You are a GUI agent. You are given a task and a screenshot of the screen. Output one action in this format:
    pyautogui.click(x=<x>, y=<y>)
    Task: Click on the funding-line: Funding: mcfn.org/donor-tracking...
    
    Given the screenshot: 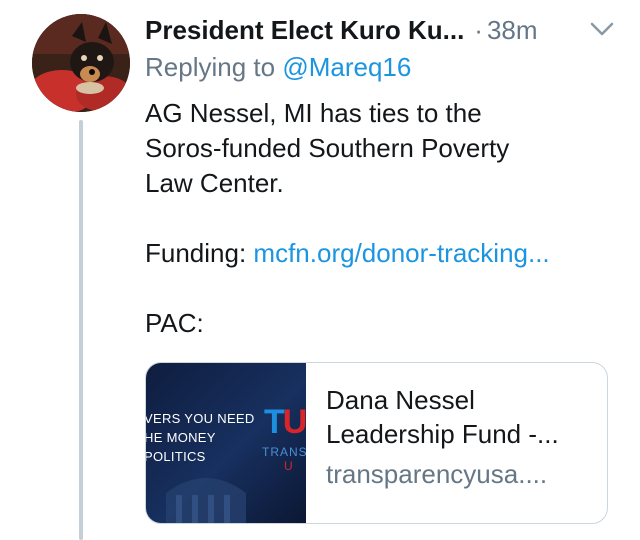 What is the action you would take?
    pyautogui.click(x=380, y=253)
    